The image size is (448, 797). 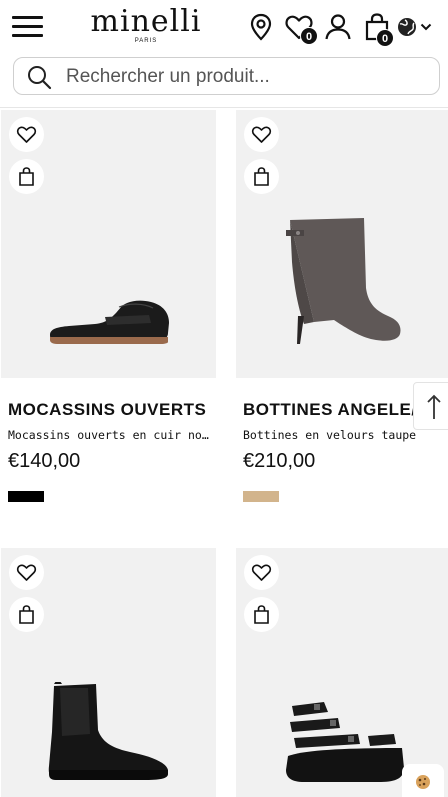 I want to click on user-icon, so click(x=338, y=27).